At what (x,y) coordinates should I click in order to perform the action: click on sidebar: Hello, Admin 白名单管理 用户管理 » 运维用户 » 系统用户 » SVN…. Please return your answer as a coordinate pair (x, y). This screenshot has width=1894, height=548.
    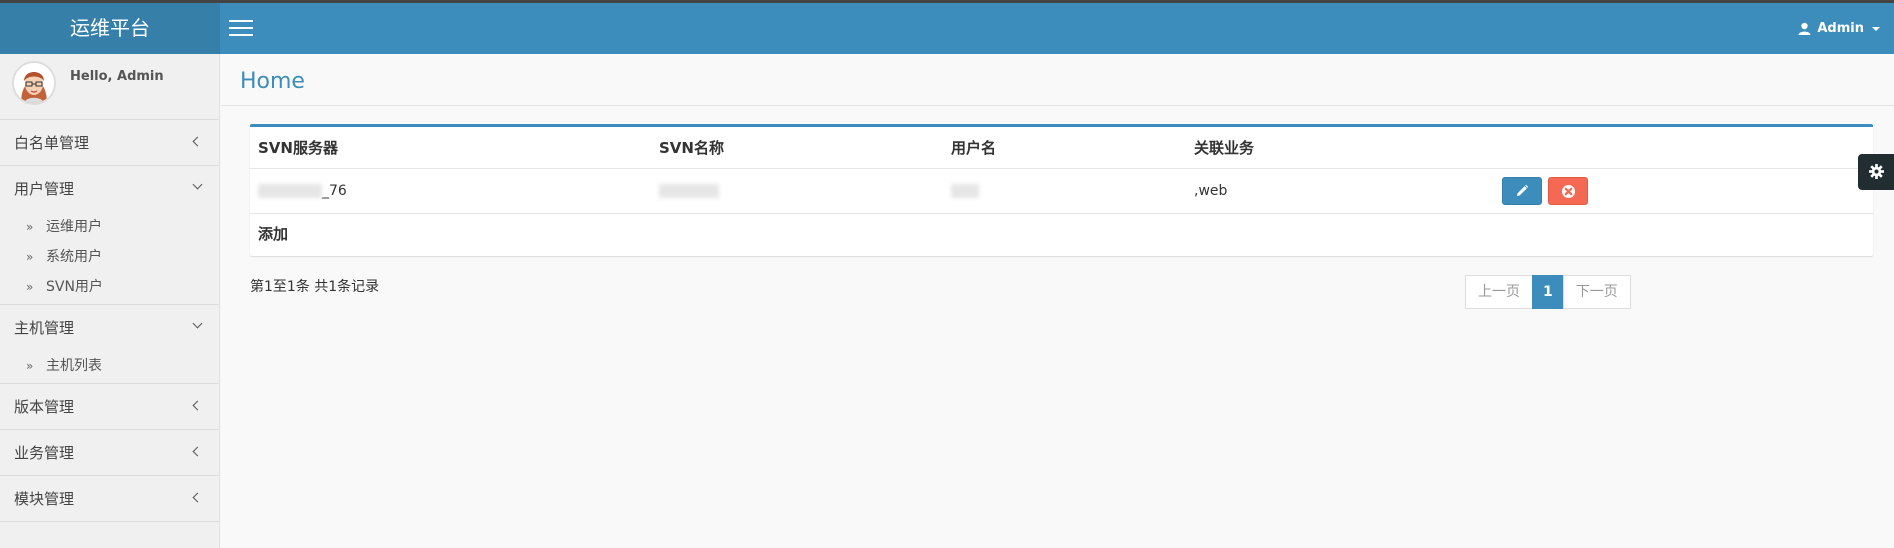
    Looking at the image, I should click on (110, 301).